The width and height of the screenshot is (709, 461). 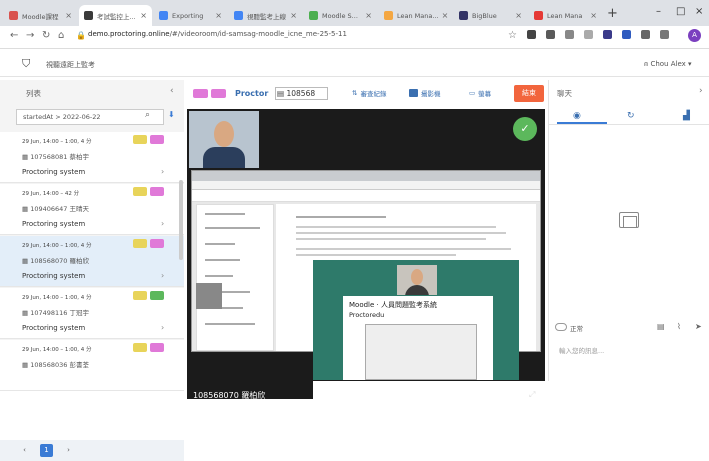 I want to click on scrollbar, so click(x=181, y=220).